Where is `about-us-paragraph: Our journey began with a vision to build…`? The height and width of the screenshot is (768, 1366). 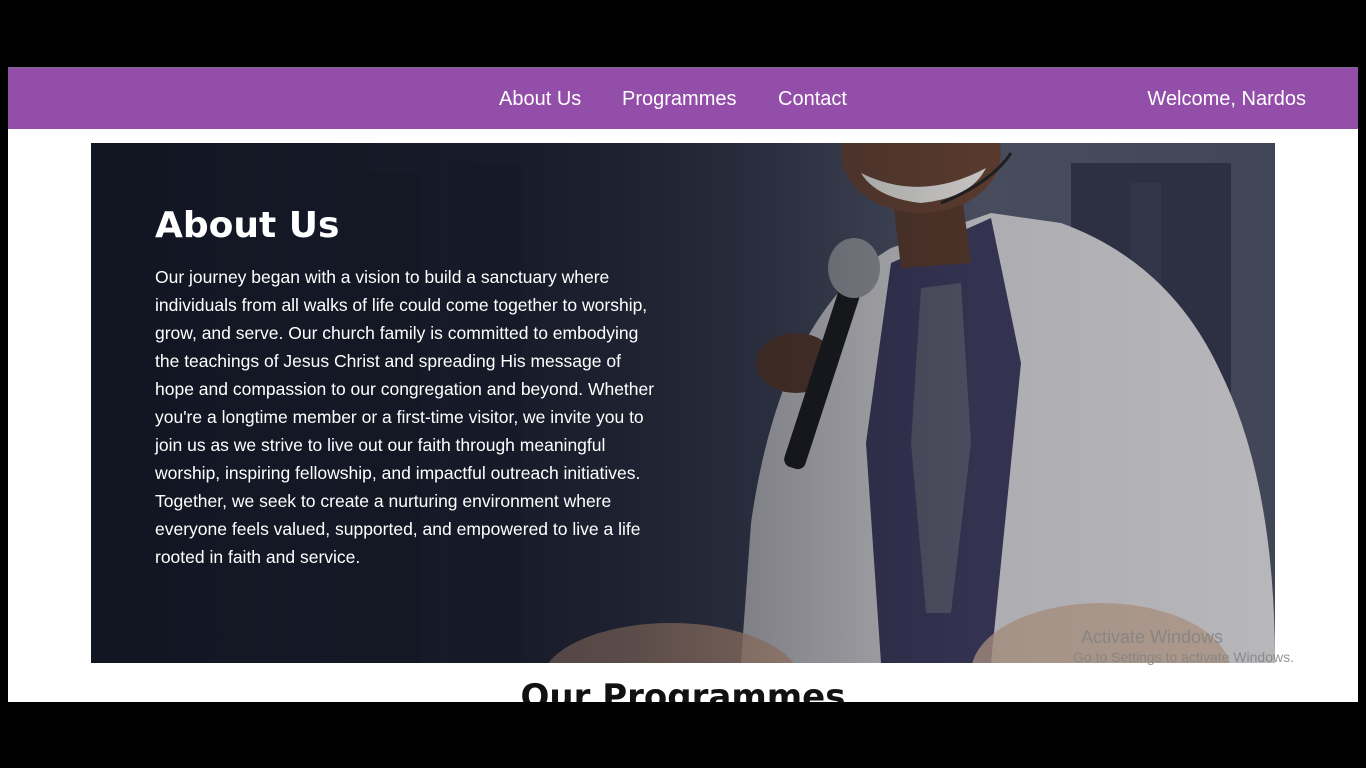 about-us-paragraph: Our journey began with a vision to build… is located at coordinates (405, 417).